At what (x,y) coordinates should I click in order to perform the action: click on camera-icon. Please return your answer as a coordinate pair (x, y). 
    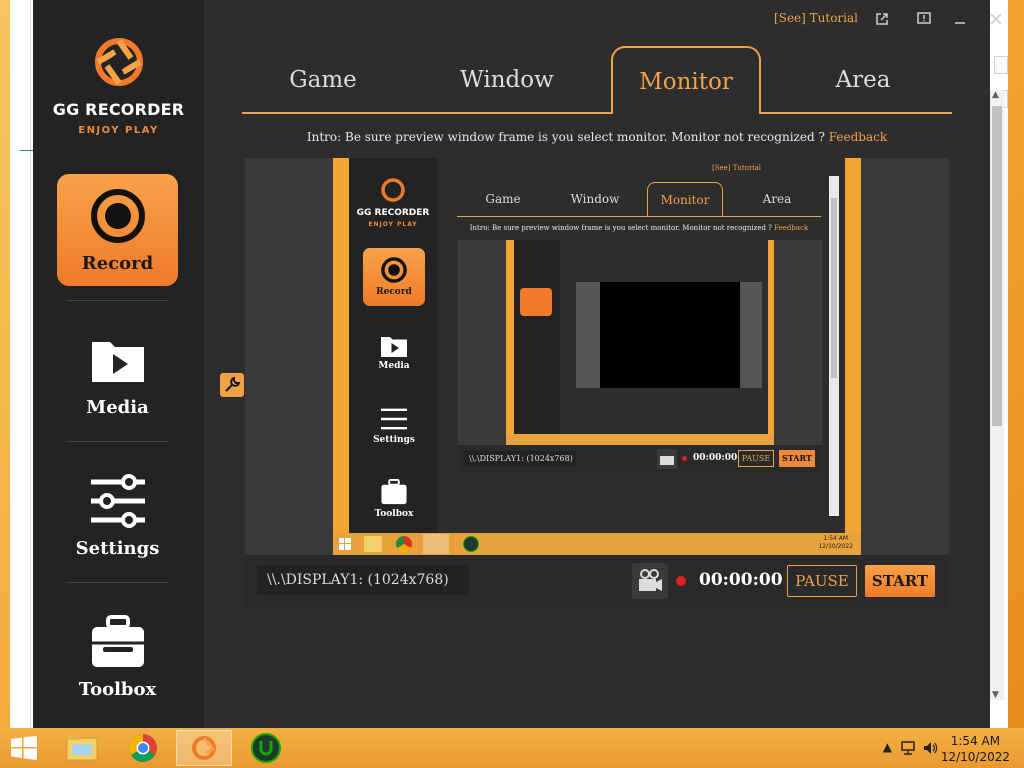
    Looking at the image, I should click on (650, 580).